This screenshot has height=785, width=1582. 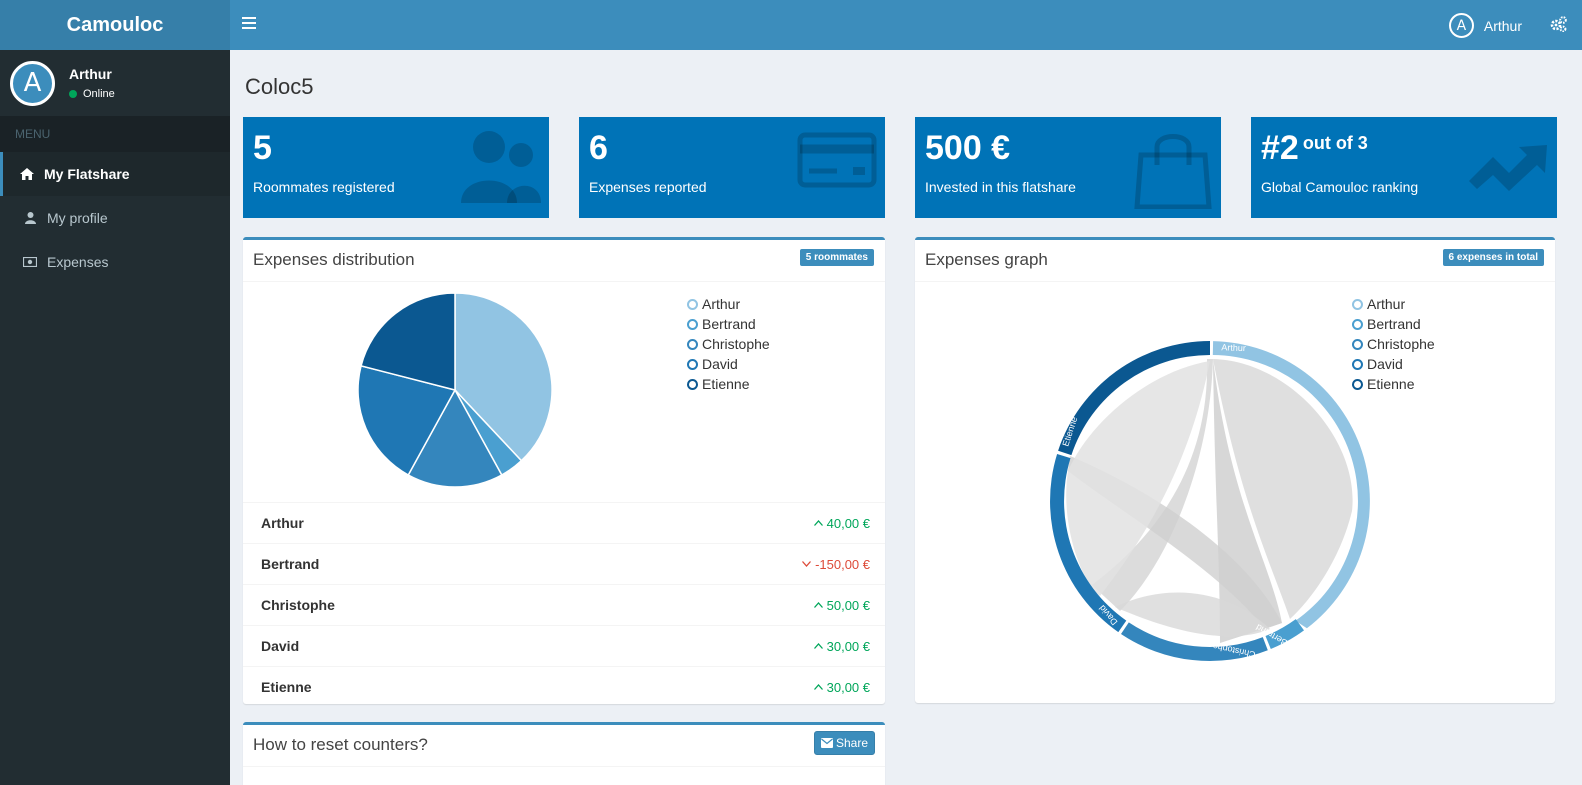 I want to click on list-item: Arthur 40,00 €, so click(x=564, y=522).